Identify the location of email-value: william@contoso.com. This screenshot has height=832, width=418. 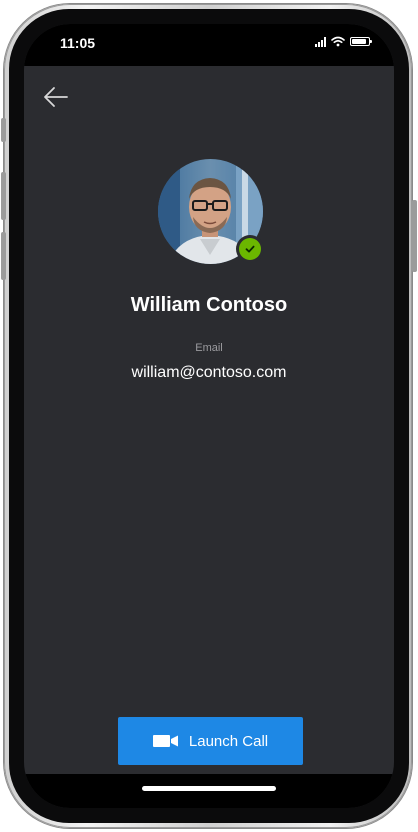
(209, 373).